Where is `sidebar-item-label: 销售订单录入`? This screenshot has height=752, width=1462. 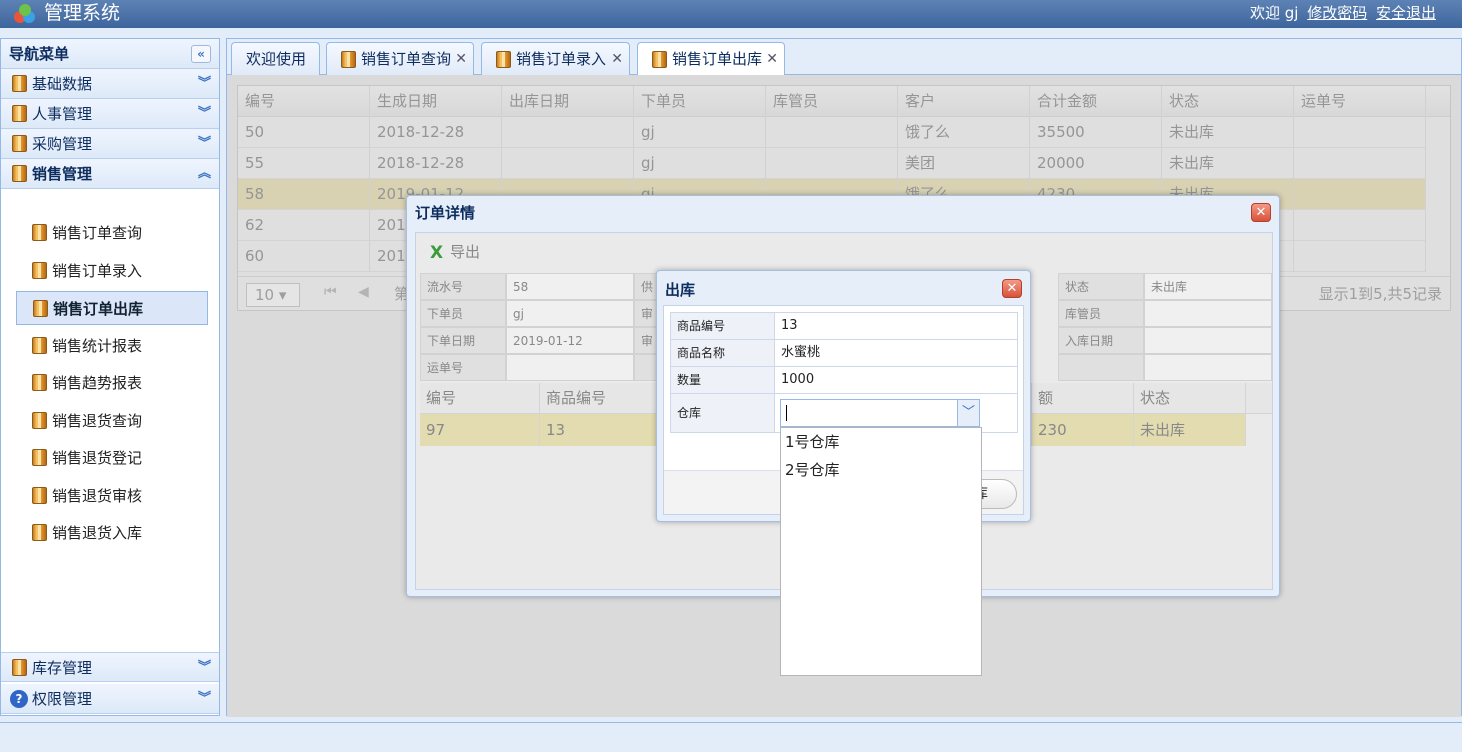 sidebar-item-label: 销售订单录入 is located at coordinates (97, 271).